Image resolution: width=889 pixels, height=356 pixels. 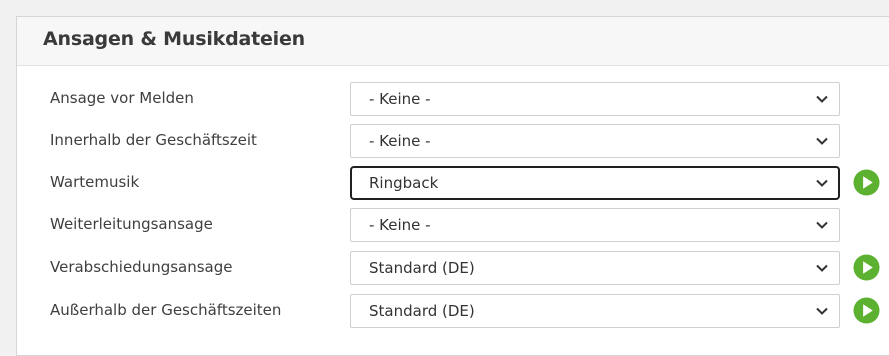 I want to click on weiterleitungsansage-select: - Keine -, so click(x=595, y=225).